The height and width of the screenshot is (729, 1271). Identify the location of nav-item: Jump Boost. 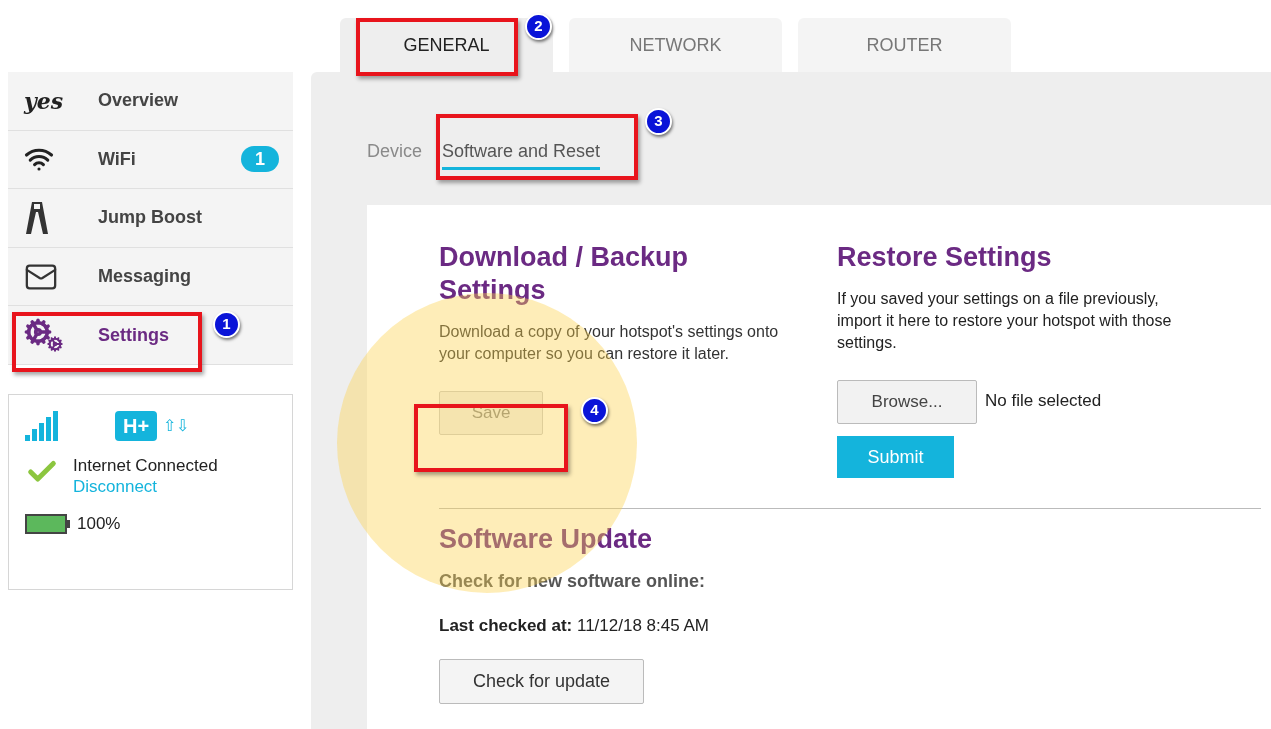
(150, 218).